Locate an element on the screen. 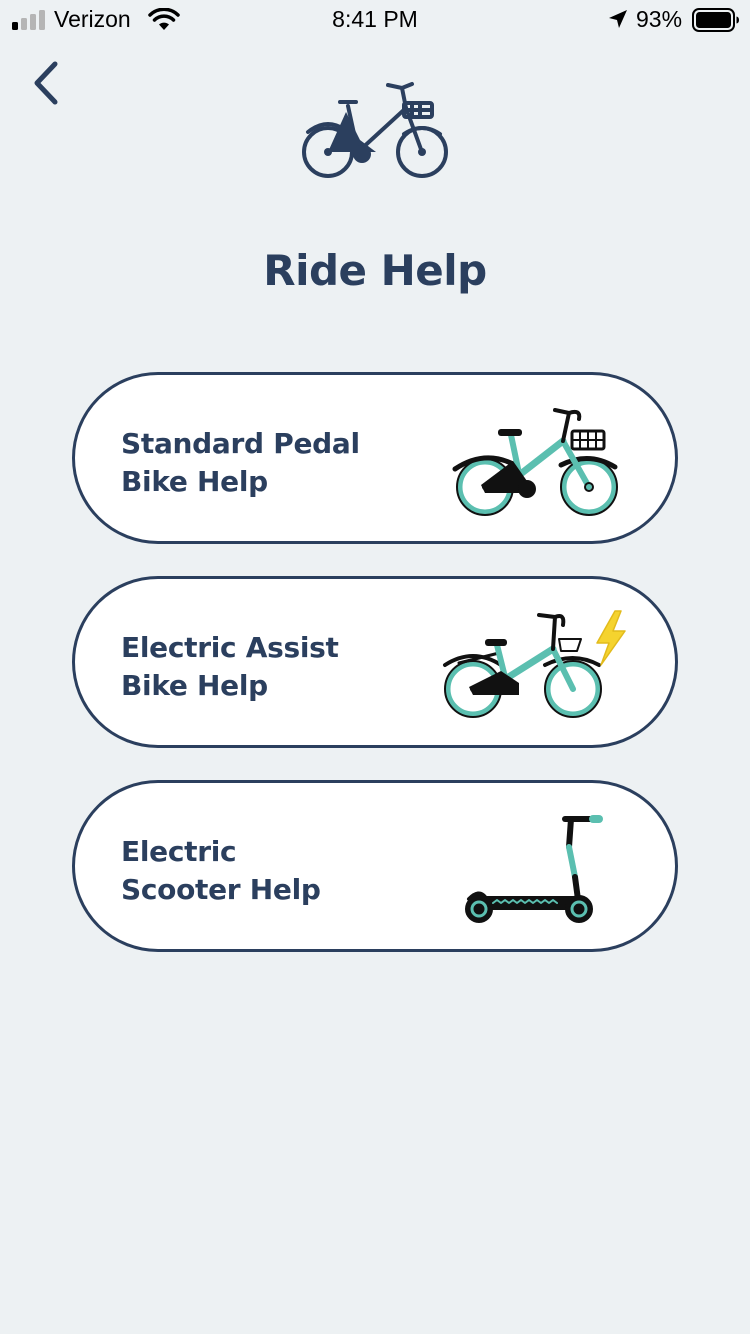  battery-percent: 93% is located at coordinates (659, 19).